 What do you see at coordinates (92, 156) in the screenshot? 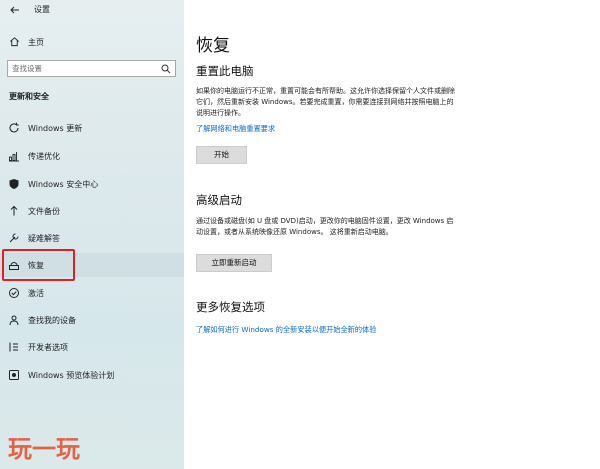
I see `sidebar-item-delivery-optimization: 传递优化` at bounding box center [92, 156].